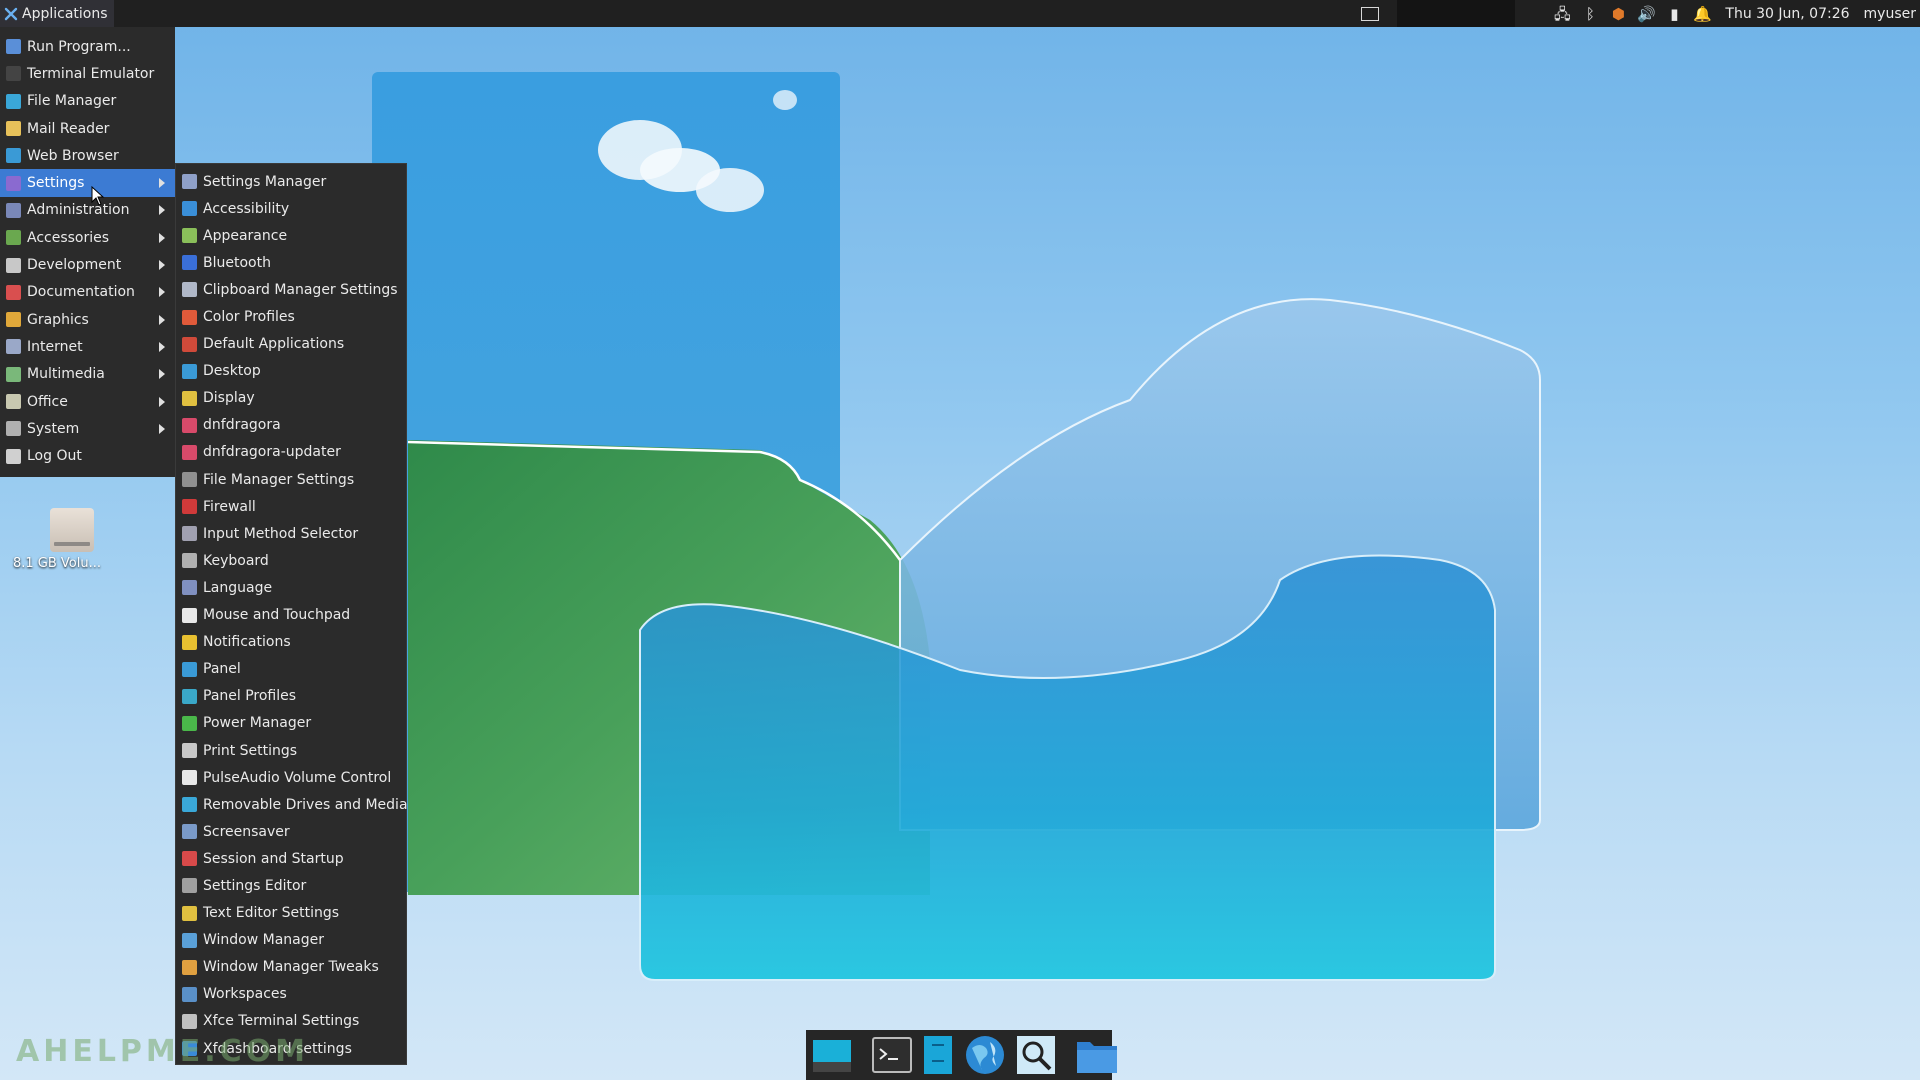 The height and width of the screenshot is (1080, 1920). I want to click on menu-item-system: System, so click(87, 428).